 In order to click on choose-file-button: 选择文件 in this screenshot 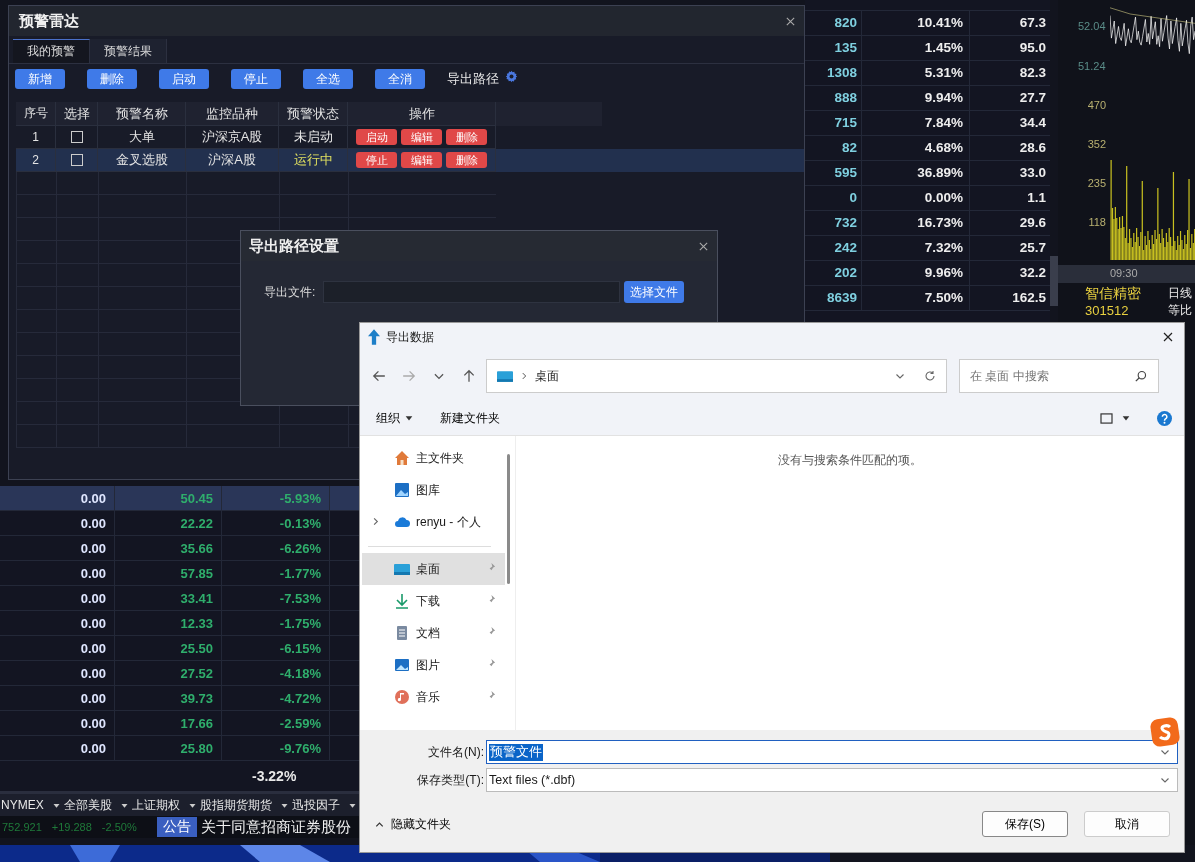, I will do `click(654, 292)`.